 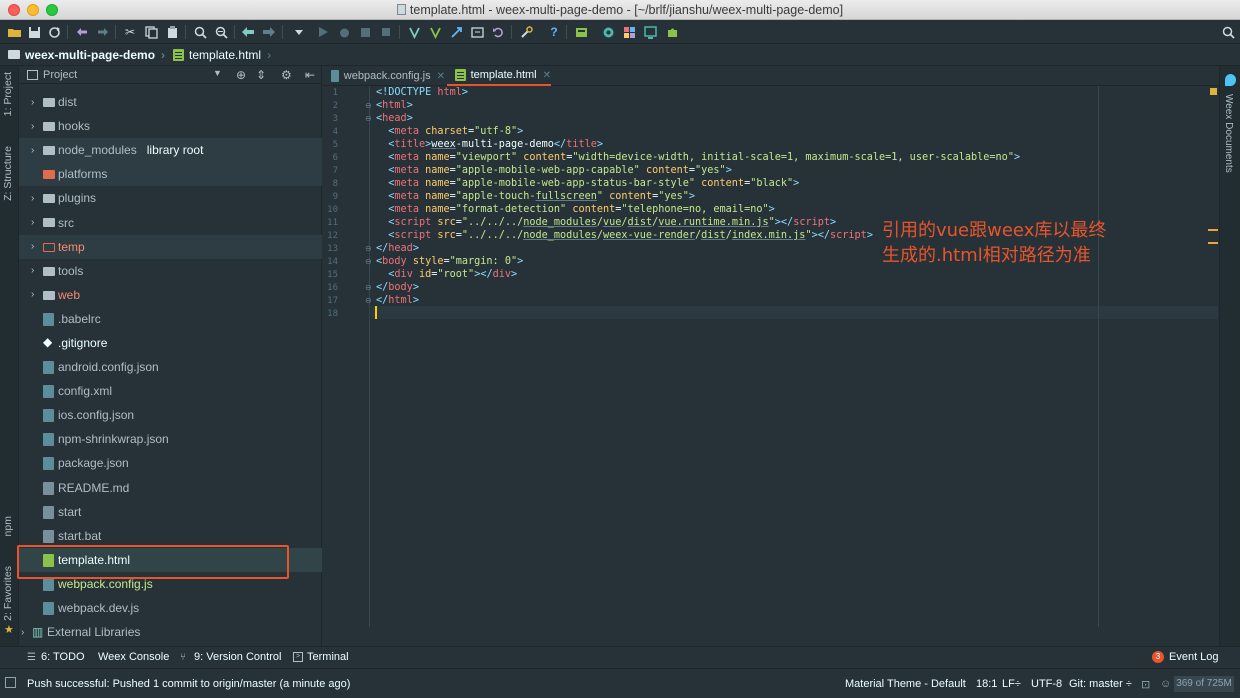 I want to click on vcs-commit-icon, so click(x=435, y=32).